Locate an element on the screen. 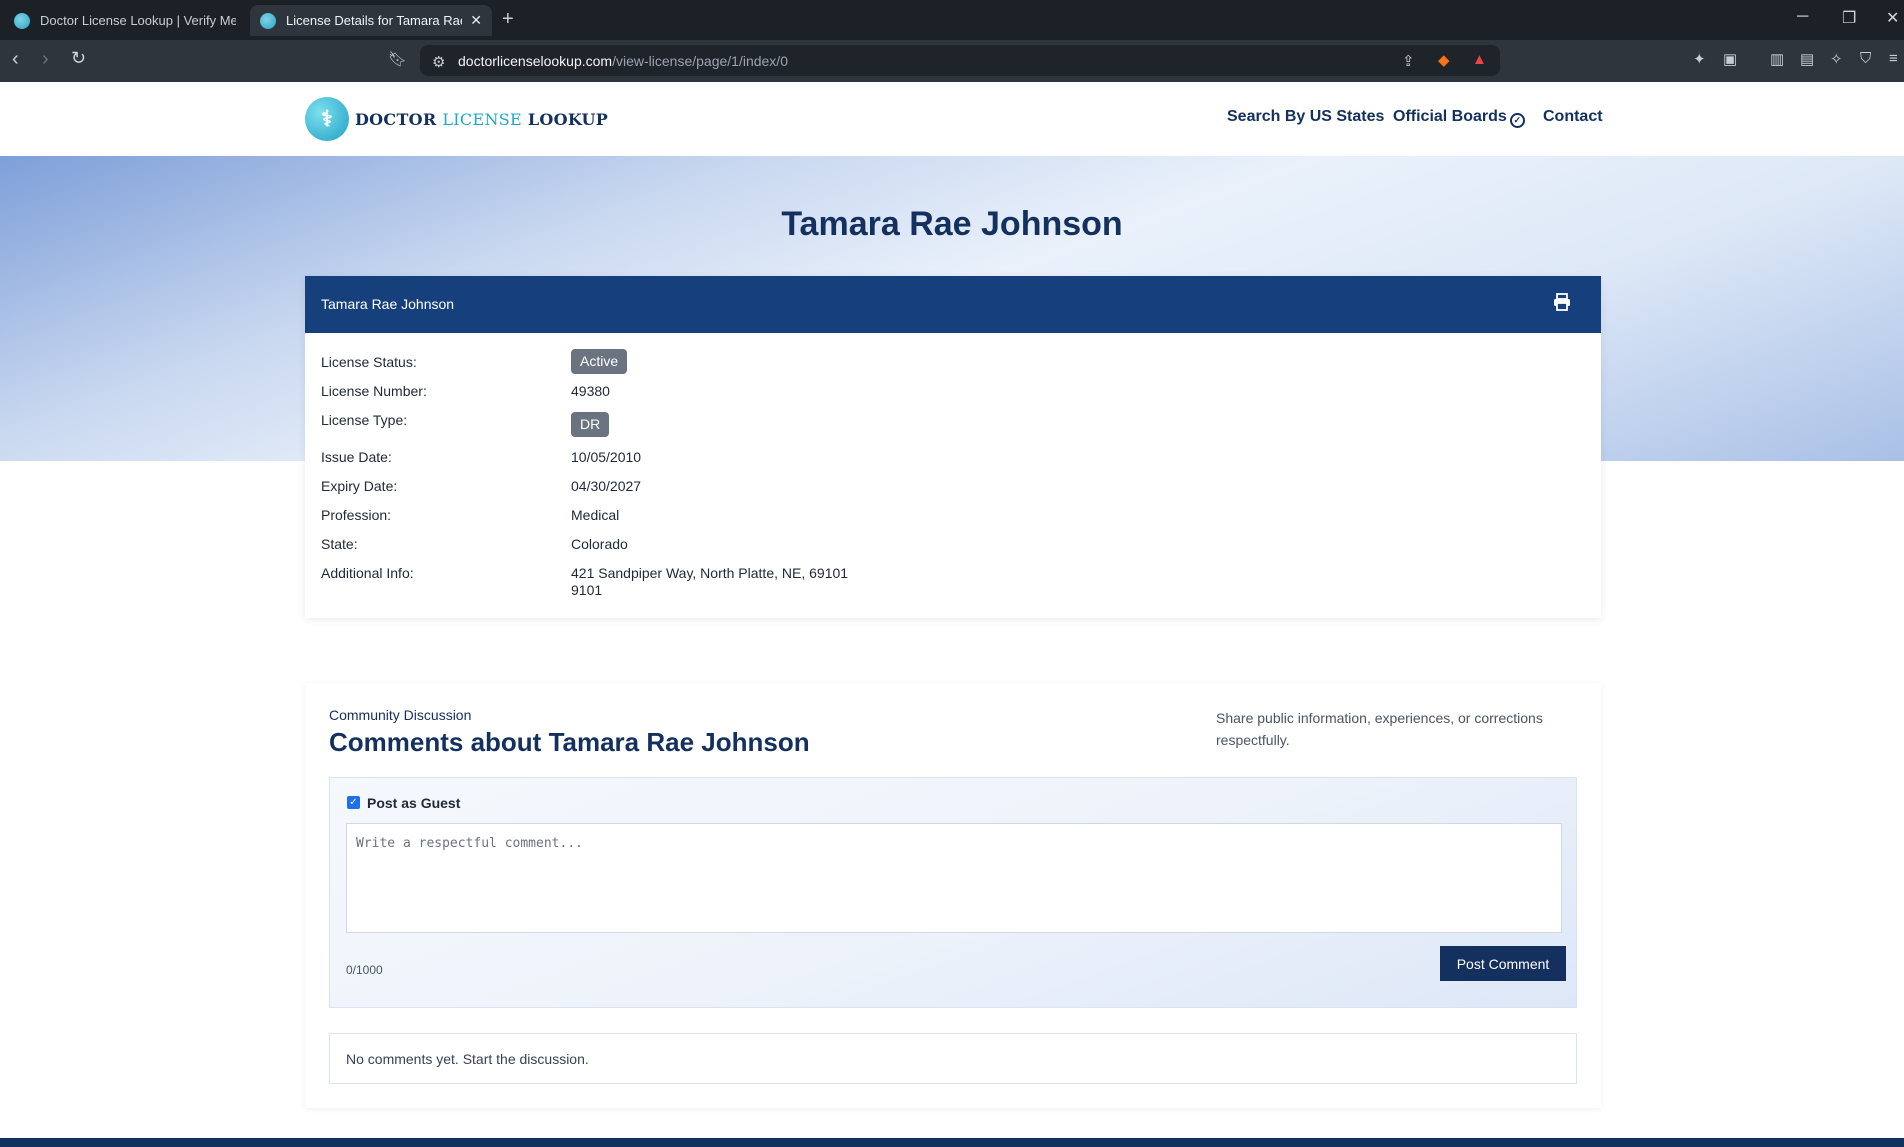 This screenshot has width=1904, height=1147. tab-label: Doctor License Lookup | Verify Medic is located at coordinates (138, 20).